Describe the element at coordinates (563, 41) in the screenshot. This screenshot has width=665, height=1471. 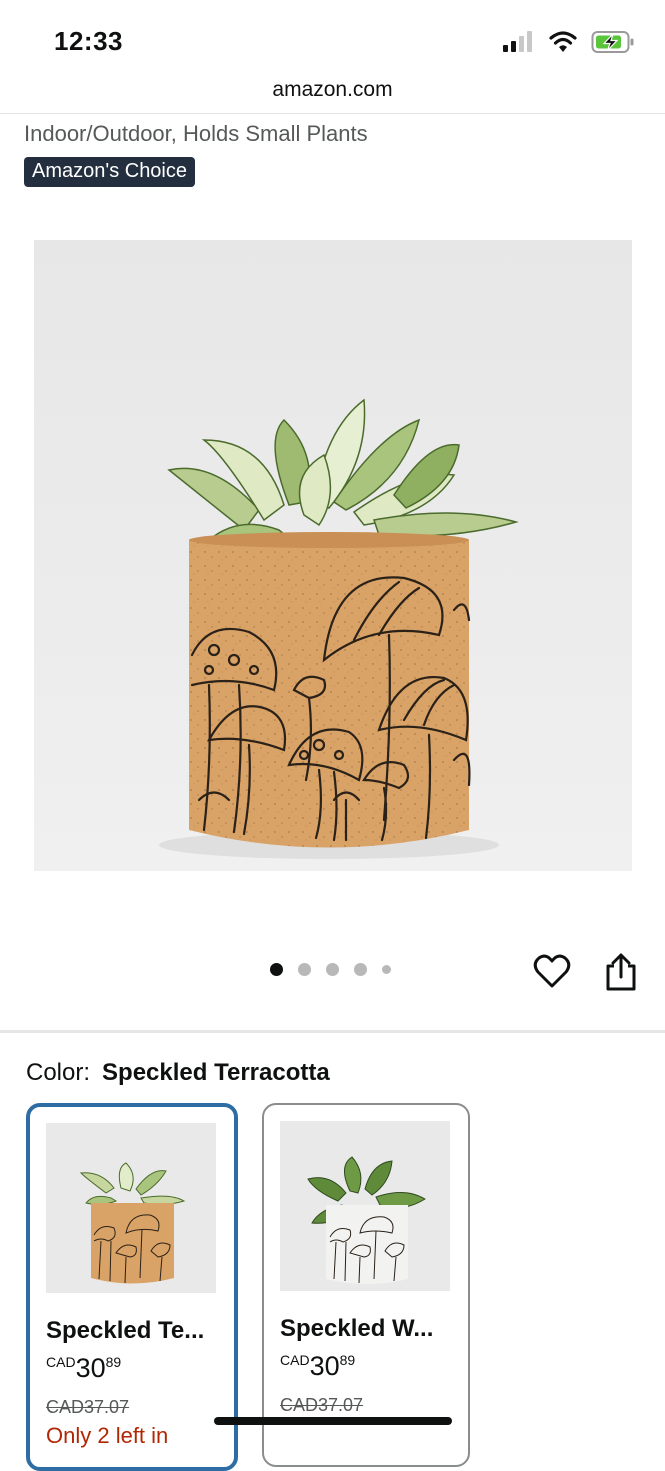
I see `wifi-icon` at that location.